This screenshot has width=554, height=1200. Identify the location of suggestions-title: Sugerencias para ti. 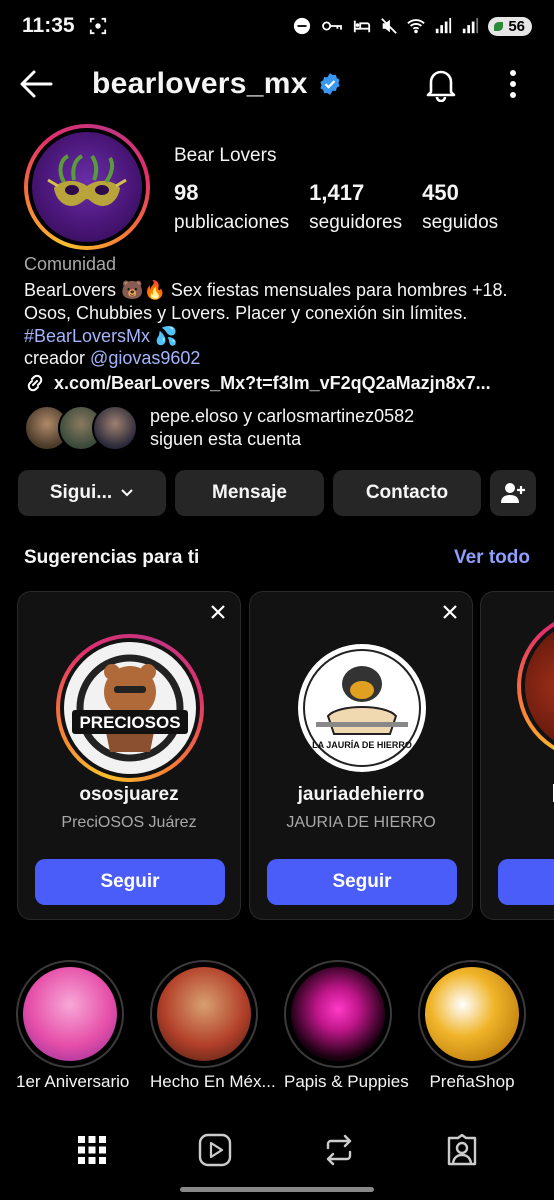
(112, 557).